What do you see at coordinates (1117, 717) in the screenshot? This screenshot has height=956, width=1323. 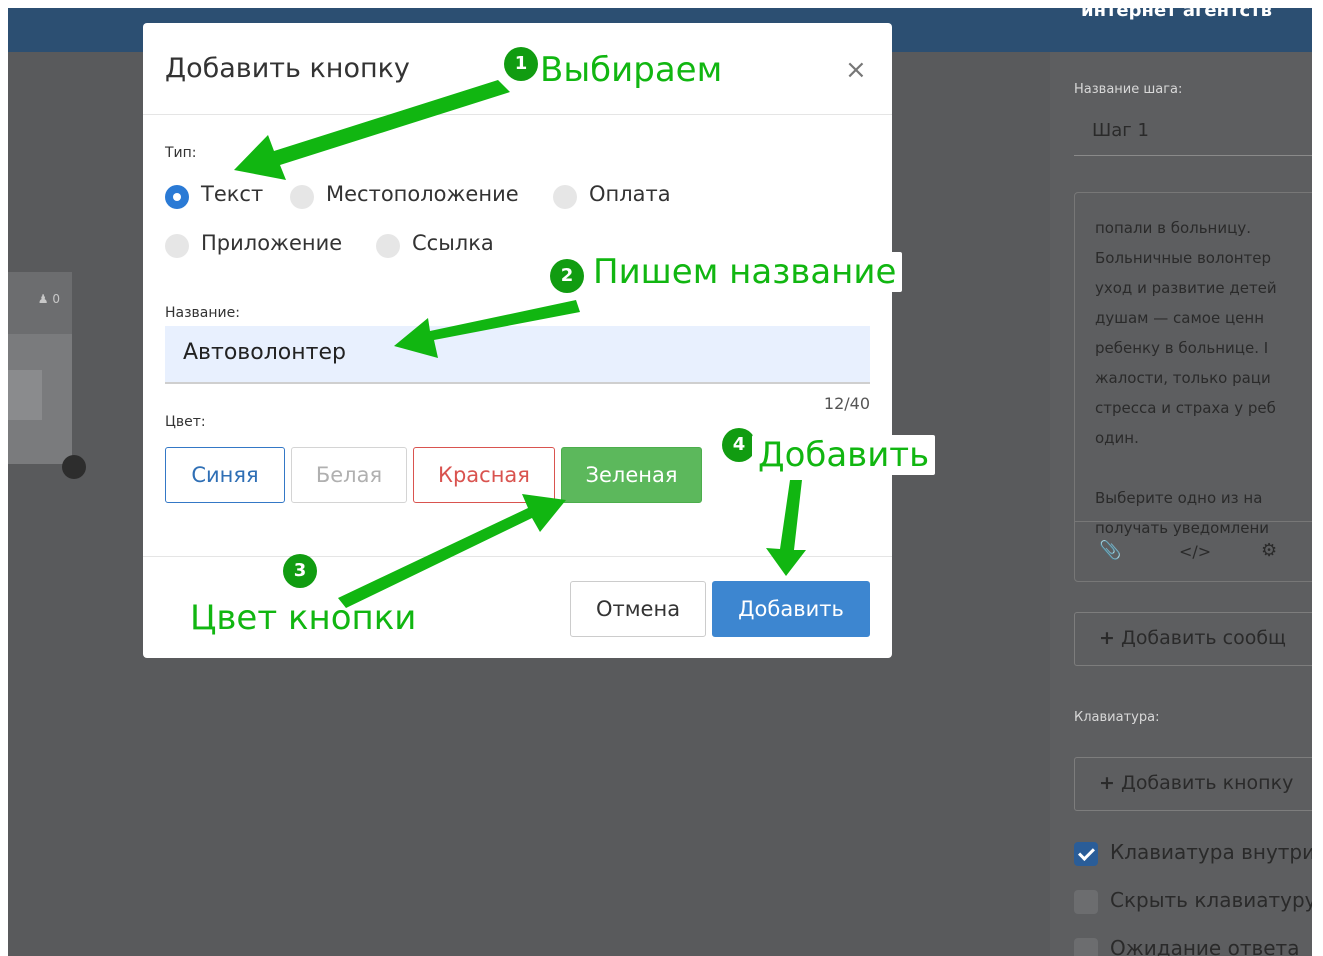 I see `keyboard-label: Клавиатура:` at bounding box center [1117, 717].